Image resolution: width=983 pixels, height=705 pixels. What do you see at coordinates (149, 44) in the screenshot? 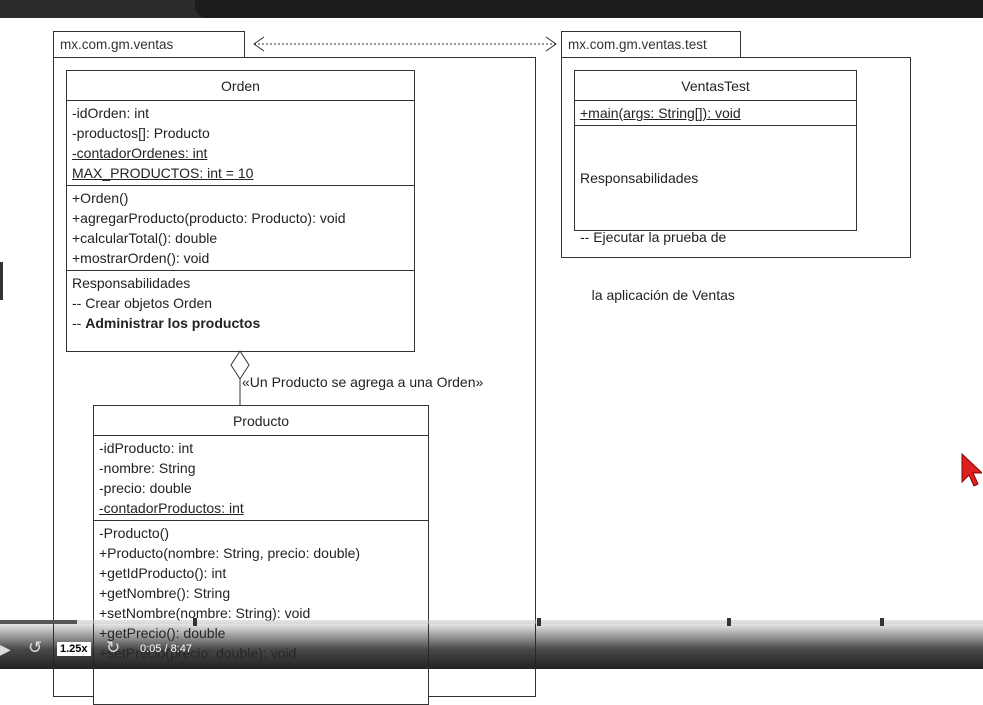
I see `package-tab-main: mx.com.gm.ventas` at bounding box center [149, 44].